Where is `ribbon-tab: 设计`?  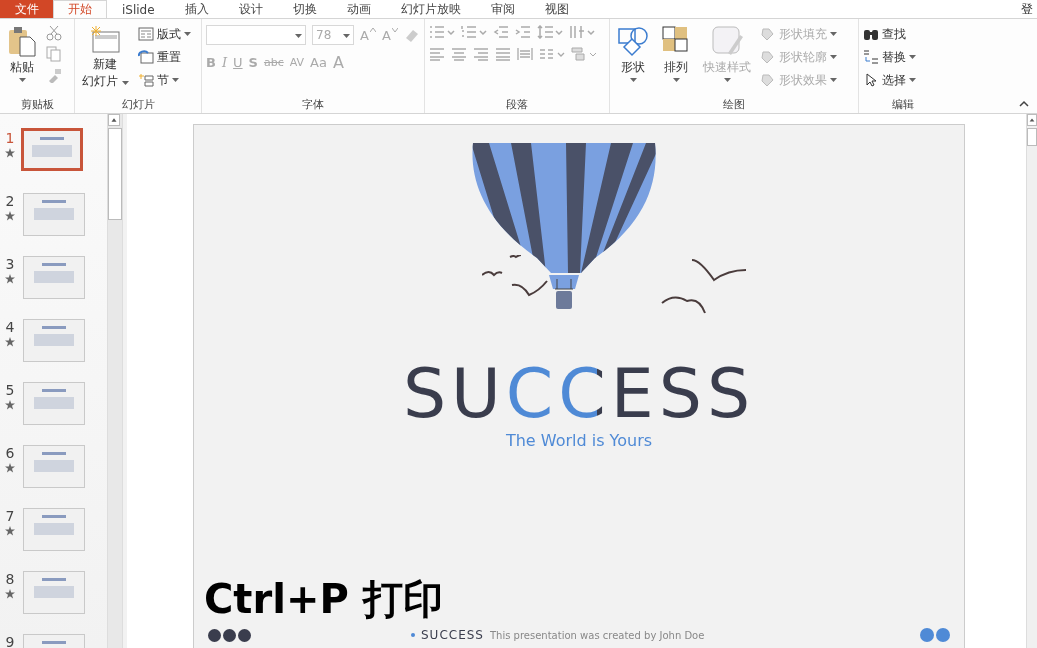
ribbon-tab: 设计 is located at coordinates (250, 9).